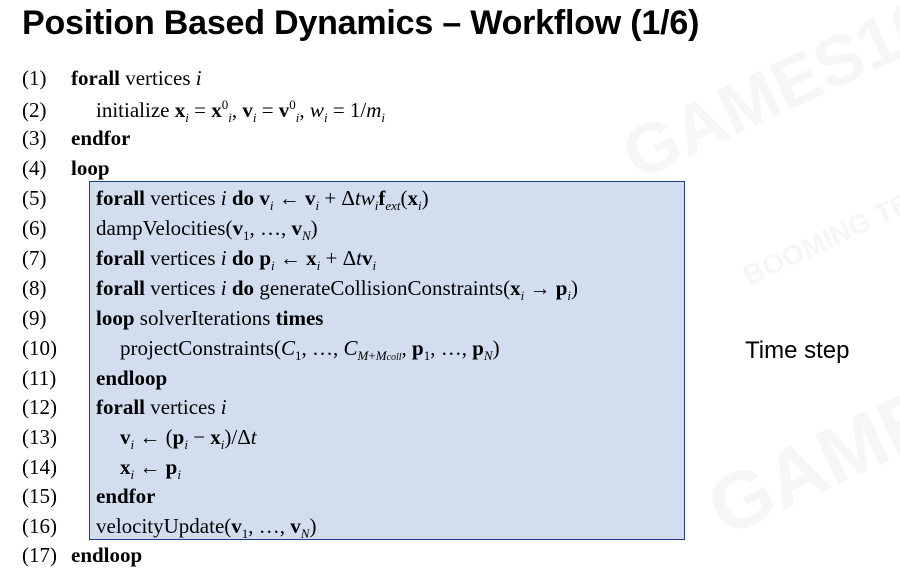  I want to click on line-number: (17), so click(39, 555).